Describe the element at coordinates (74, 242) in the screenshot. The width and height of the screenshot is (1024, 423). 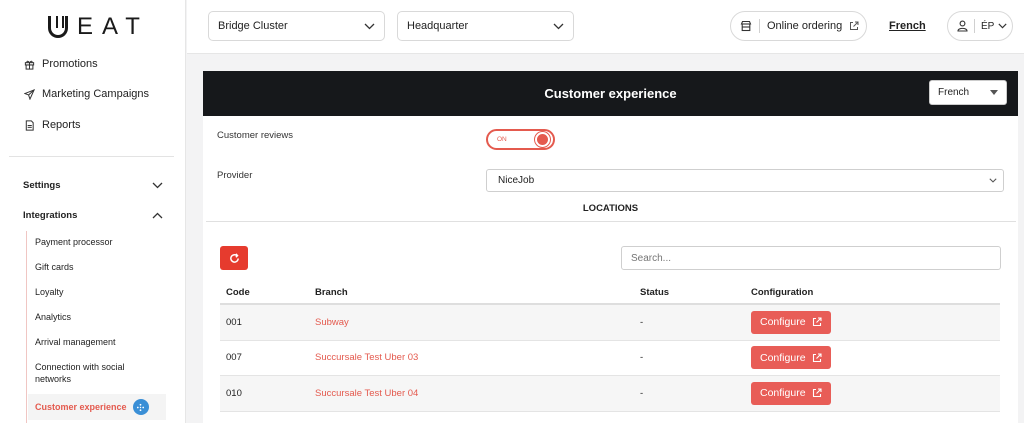
I see `sidebar-subitem-payment-processor: Payment processor` at that location.